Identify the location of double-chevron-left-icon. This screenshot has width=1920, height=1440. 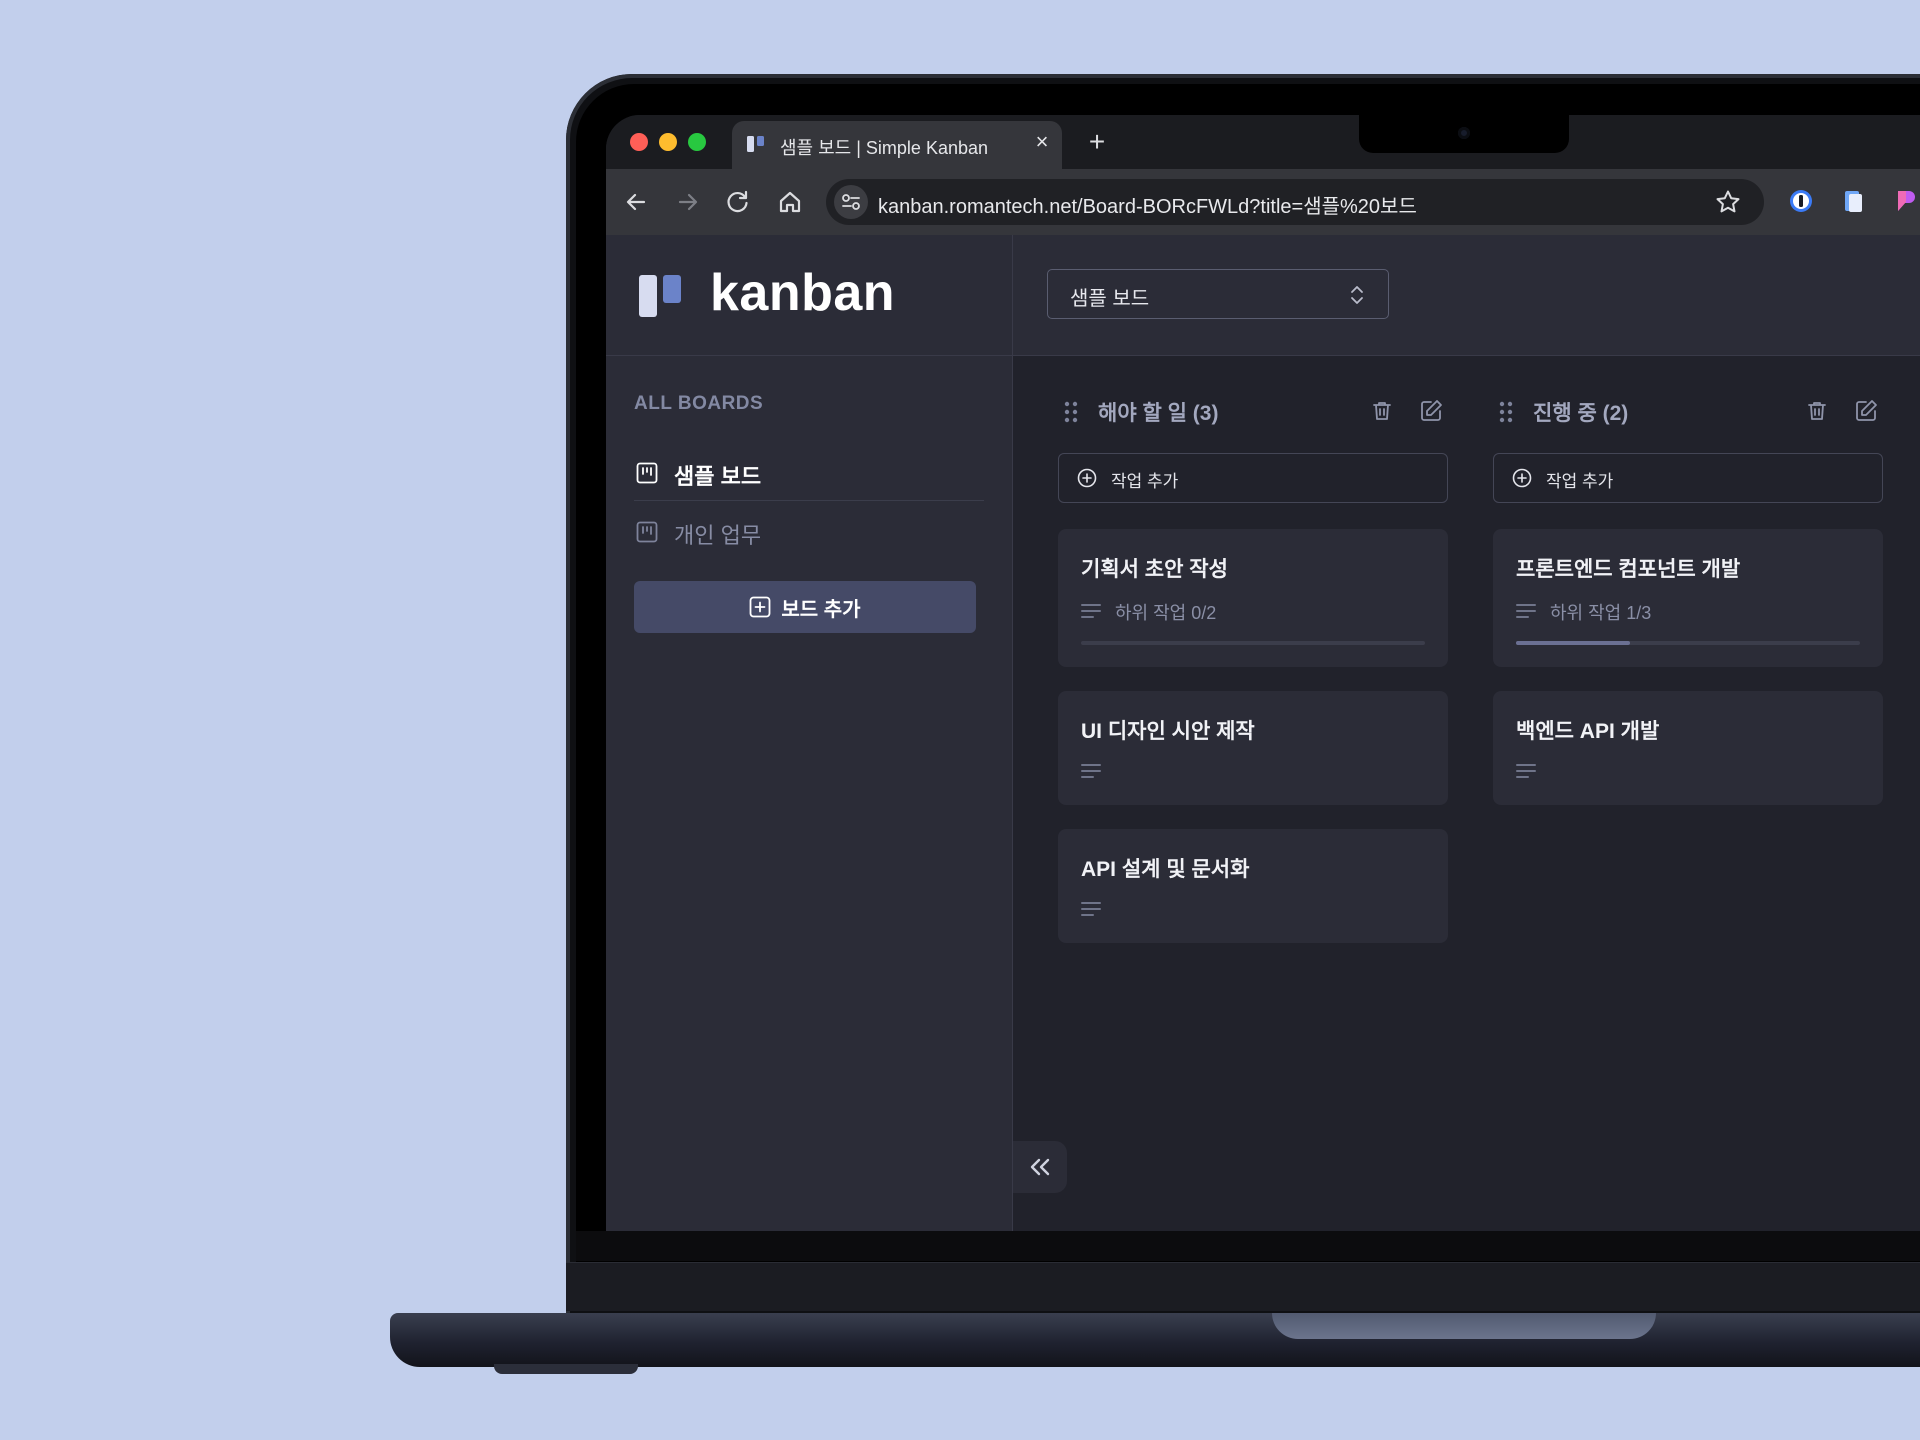
(1040, 1167).